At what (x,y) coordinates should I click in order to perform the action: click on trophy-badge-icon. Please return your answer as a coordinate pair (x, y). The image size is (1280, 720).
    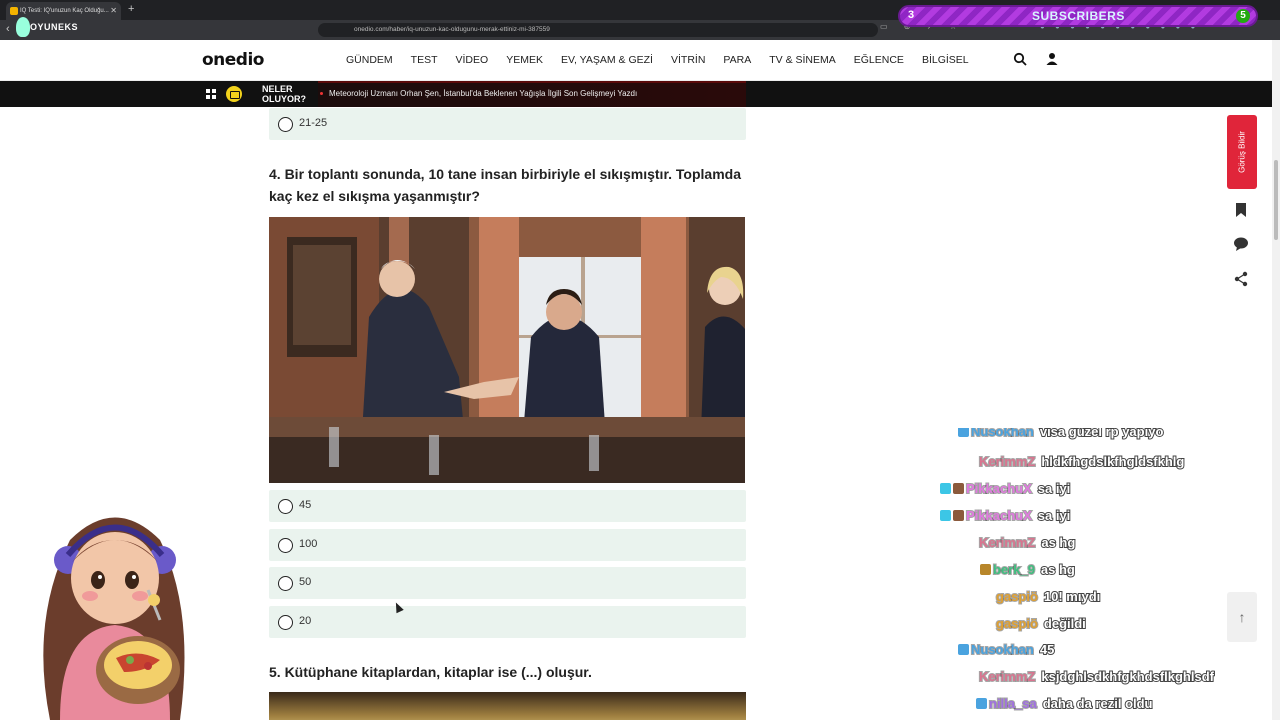
    Looking at the image, I should click on (985, 569).